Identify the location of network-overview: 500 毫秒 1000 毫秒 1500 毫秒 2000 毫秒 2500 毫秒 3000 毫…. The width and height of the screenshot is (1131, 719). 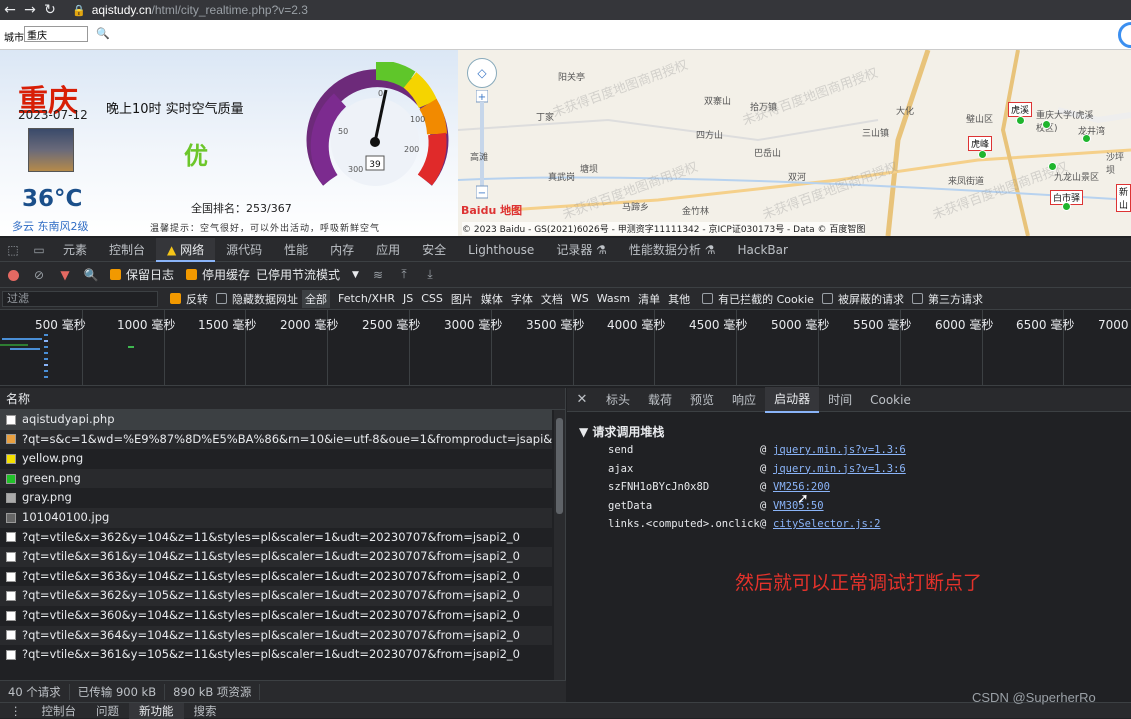
(565, 348).